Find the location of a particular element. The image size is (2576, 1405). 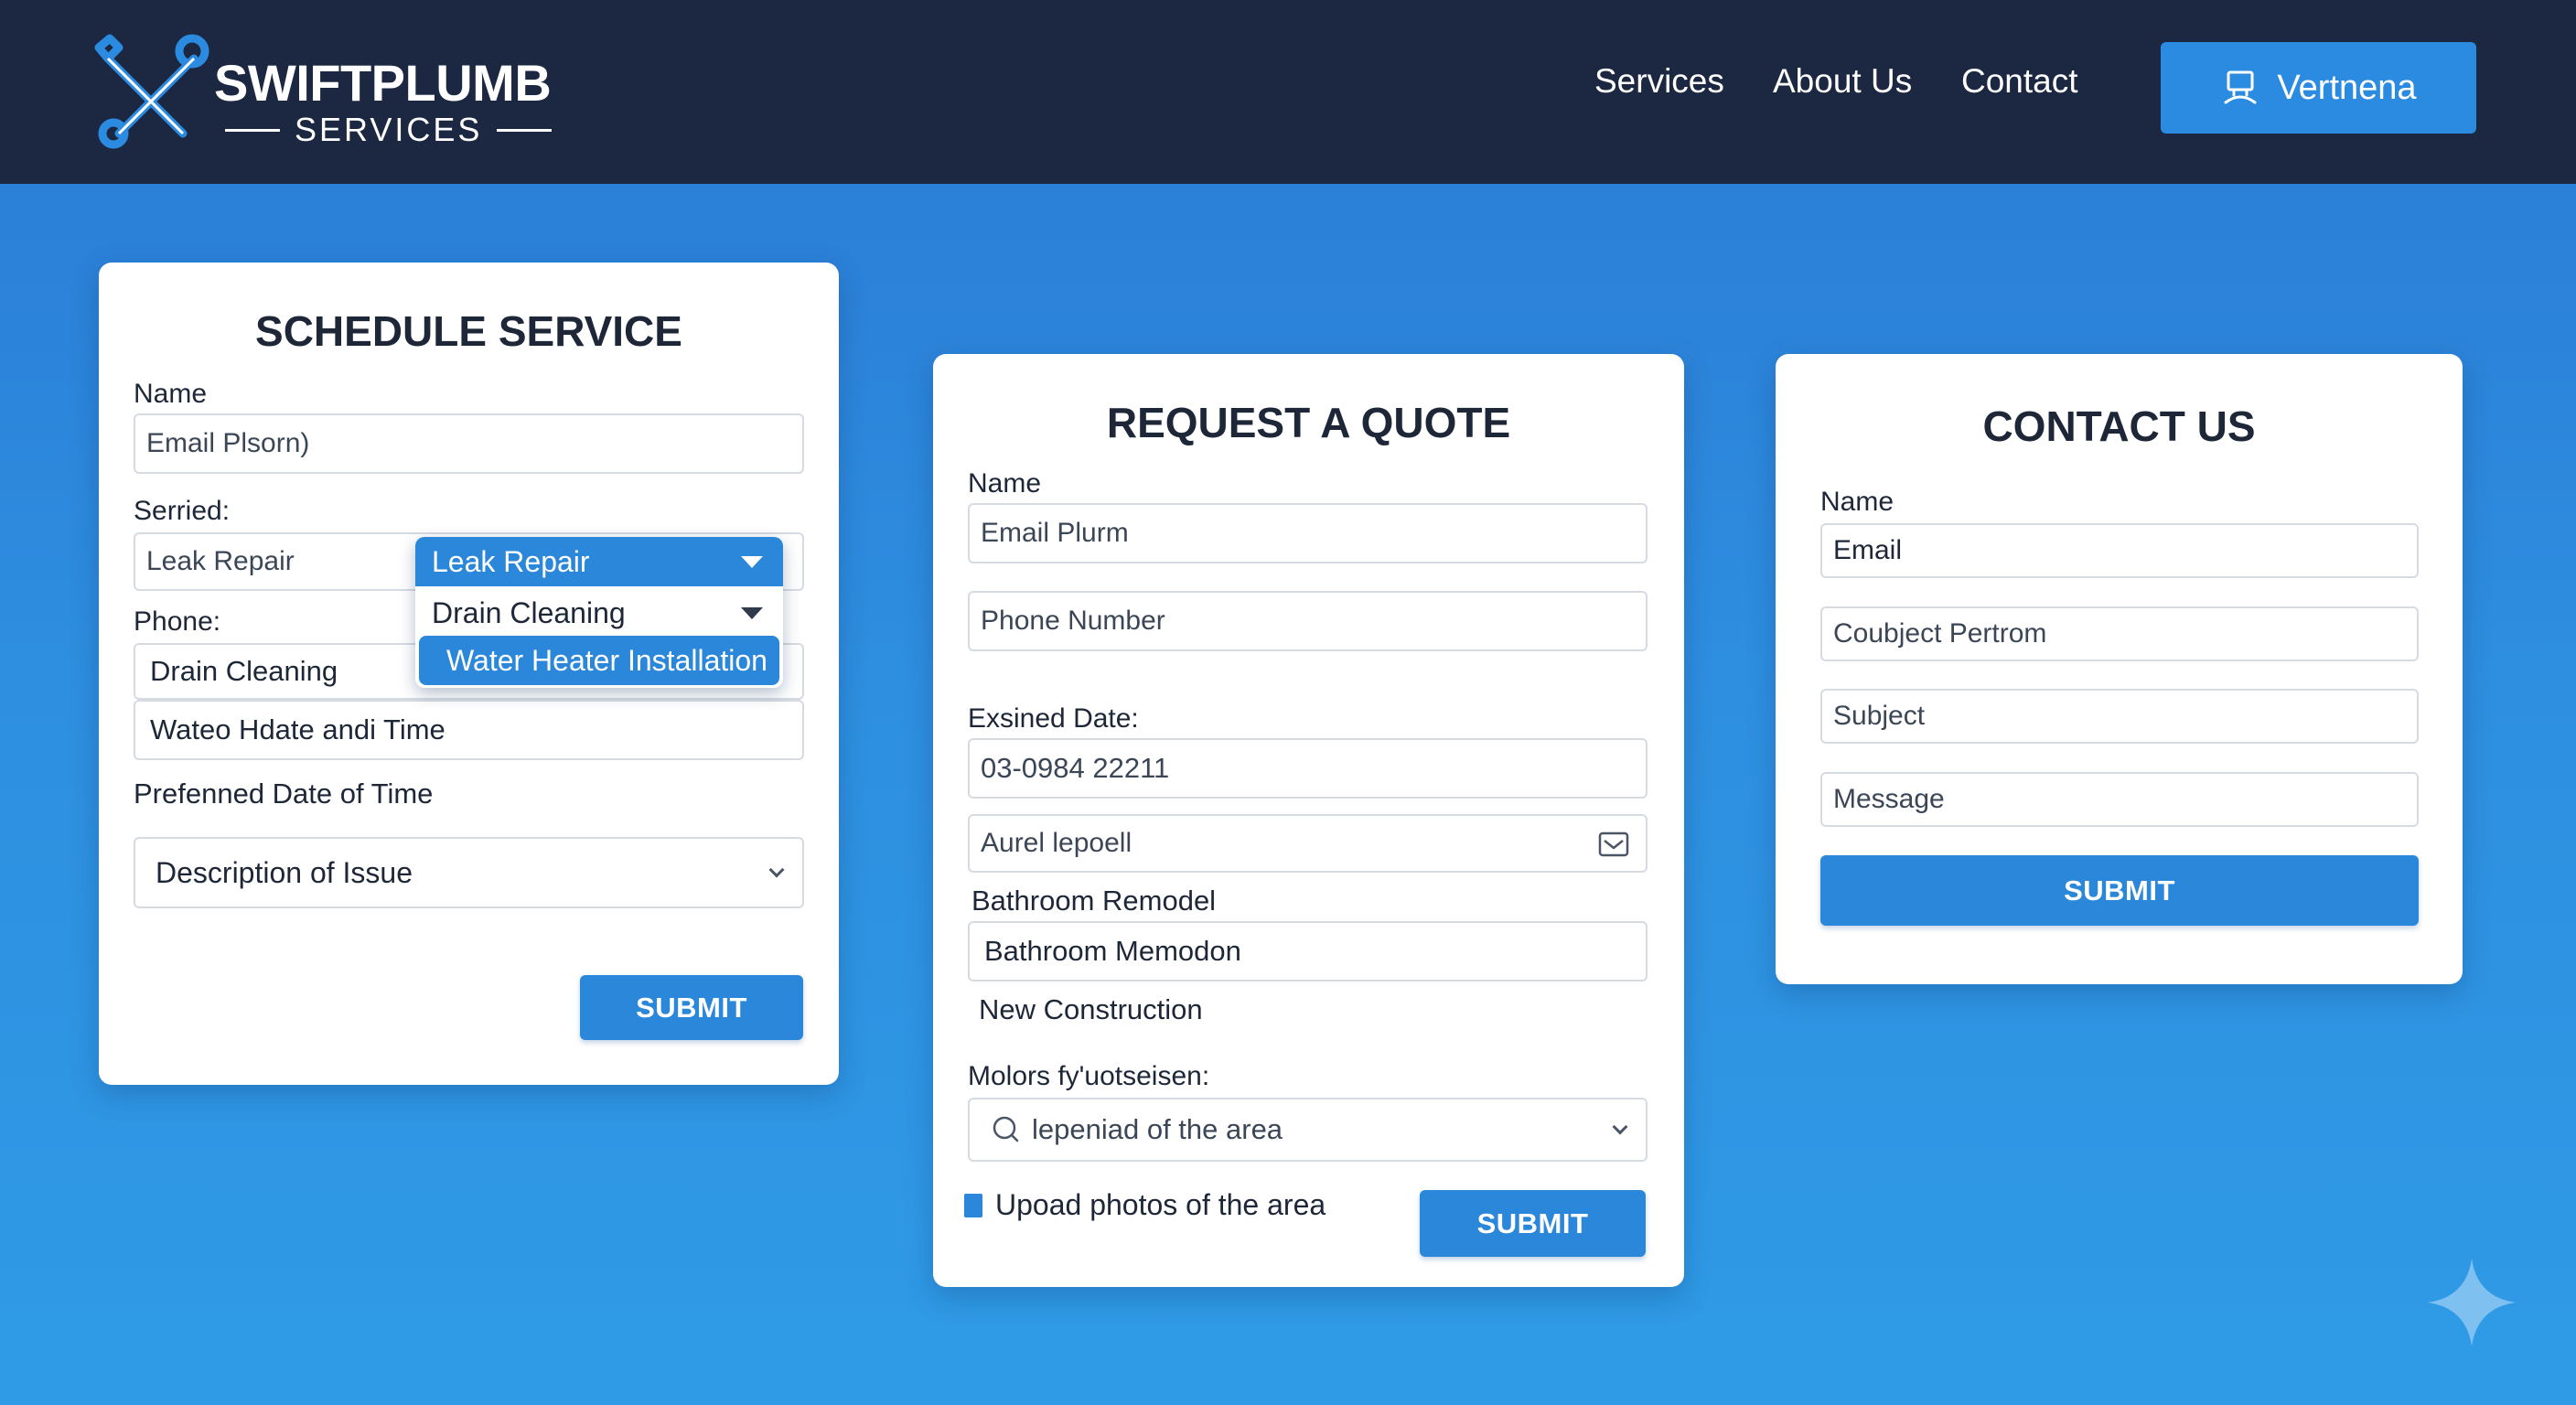

schedule-title: SCHEDULE SERVICE is located at coordinates (469, 331).